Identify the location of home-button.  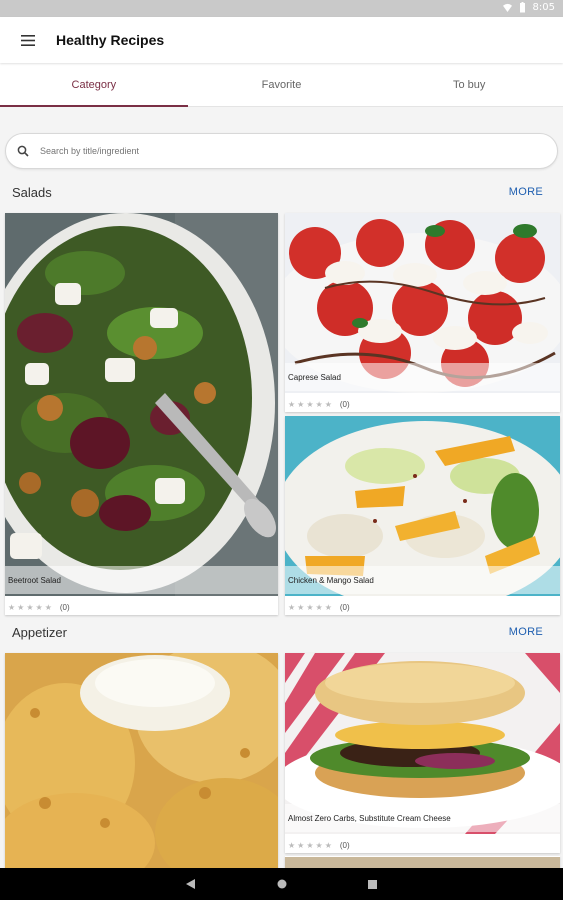
(282, 884).